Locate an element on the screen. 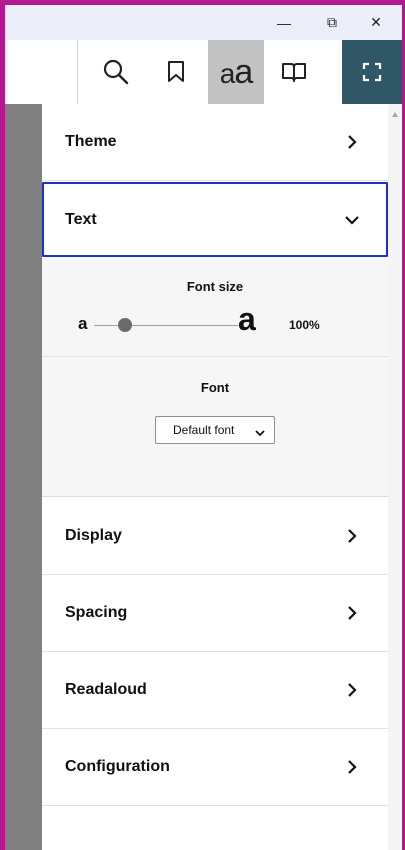 Image resolution: width=405 pixels, height=850 pixels. theme-section-header: Theme is located at coordinates (215, 142).